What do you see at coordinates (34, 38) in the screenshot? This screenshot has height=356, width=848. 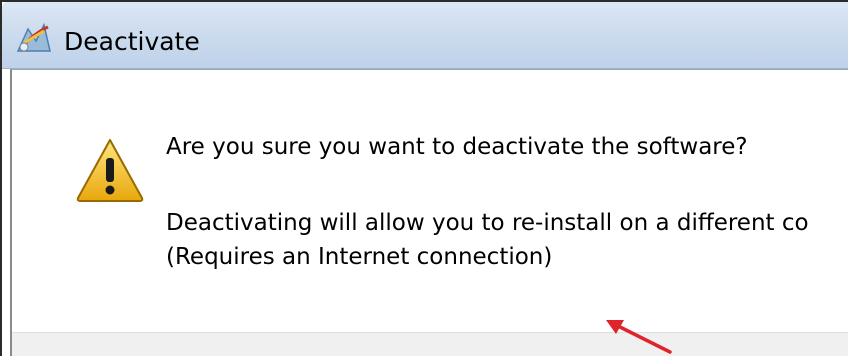 I see `app-icon` at bounding box center [34, 38].